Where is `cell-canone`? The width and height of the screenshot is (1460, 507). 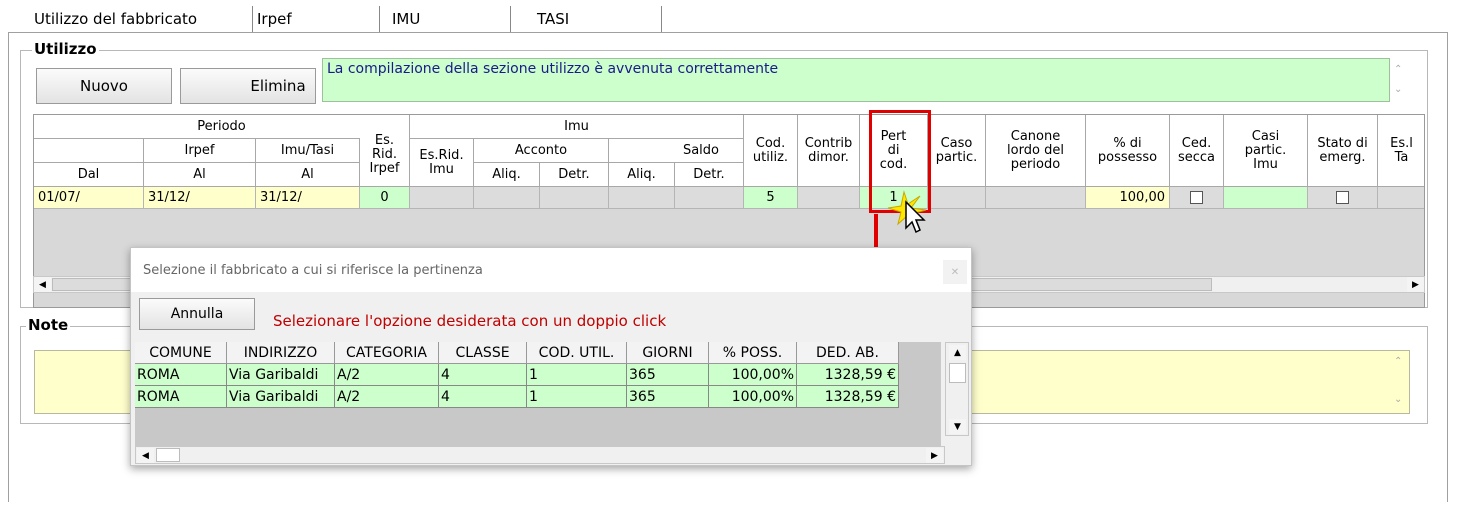
cell-canone is located at coordinates (1036, 198).